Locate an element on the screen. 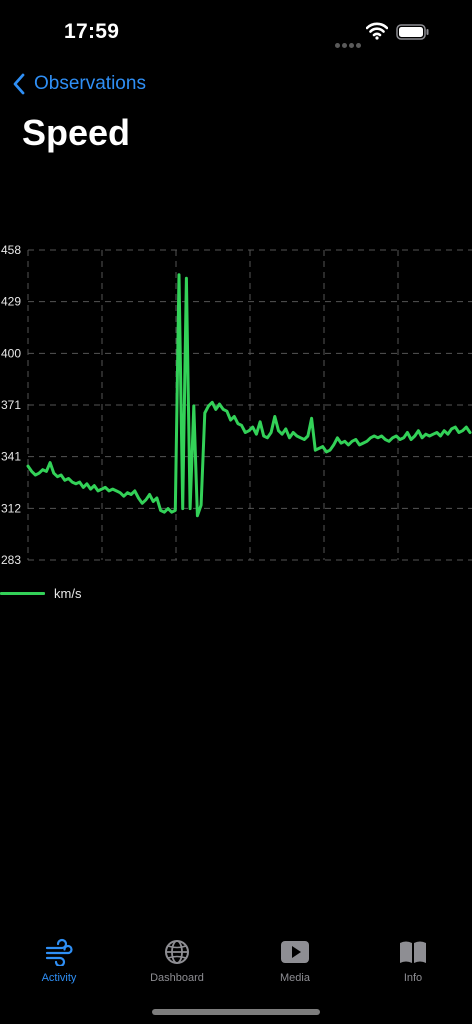 Image resolution: width=472 pixels, height=1024 pixels. y-tick-label: 371 is located at coordinates (11, 405).